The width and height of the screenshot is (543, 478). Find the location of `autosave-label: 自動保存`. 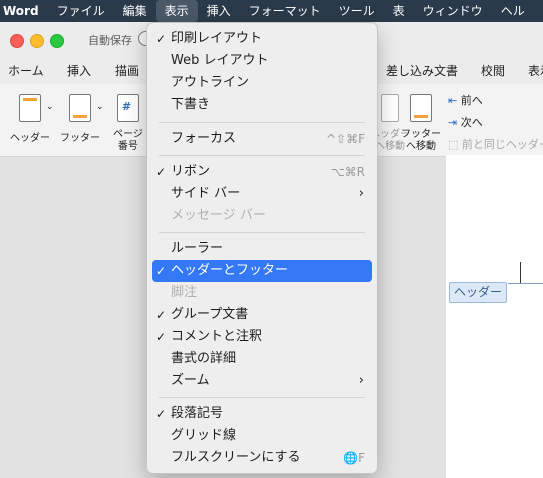

autosave-label: 自動保存 is located at coordinates (110, 40).